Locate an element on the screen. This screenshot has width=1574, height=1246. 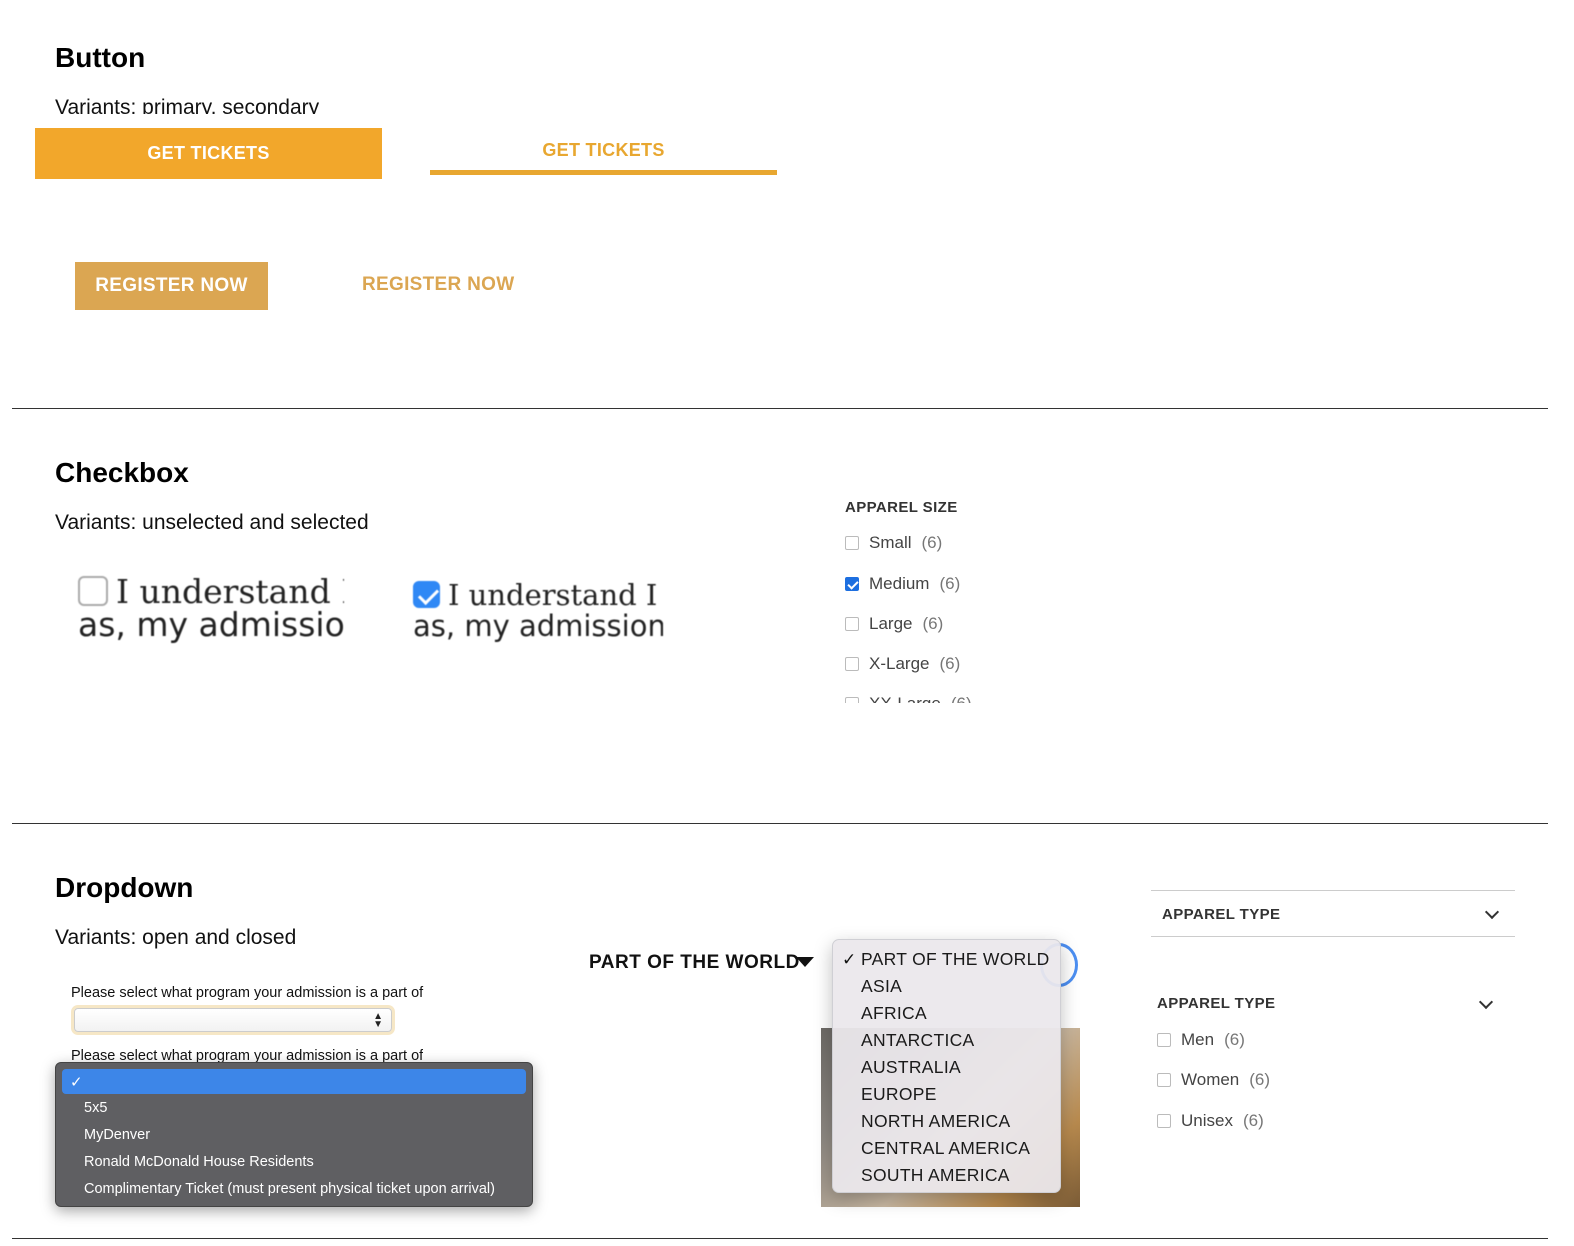
triangle-down-icon is located at coordinates (805, 962).